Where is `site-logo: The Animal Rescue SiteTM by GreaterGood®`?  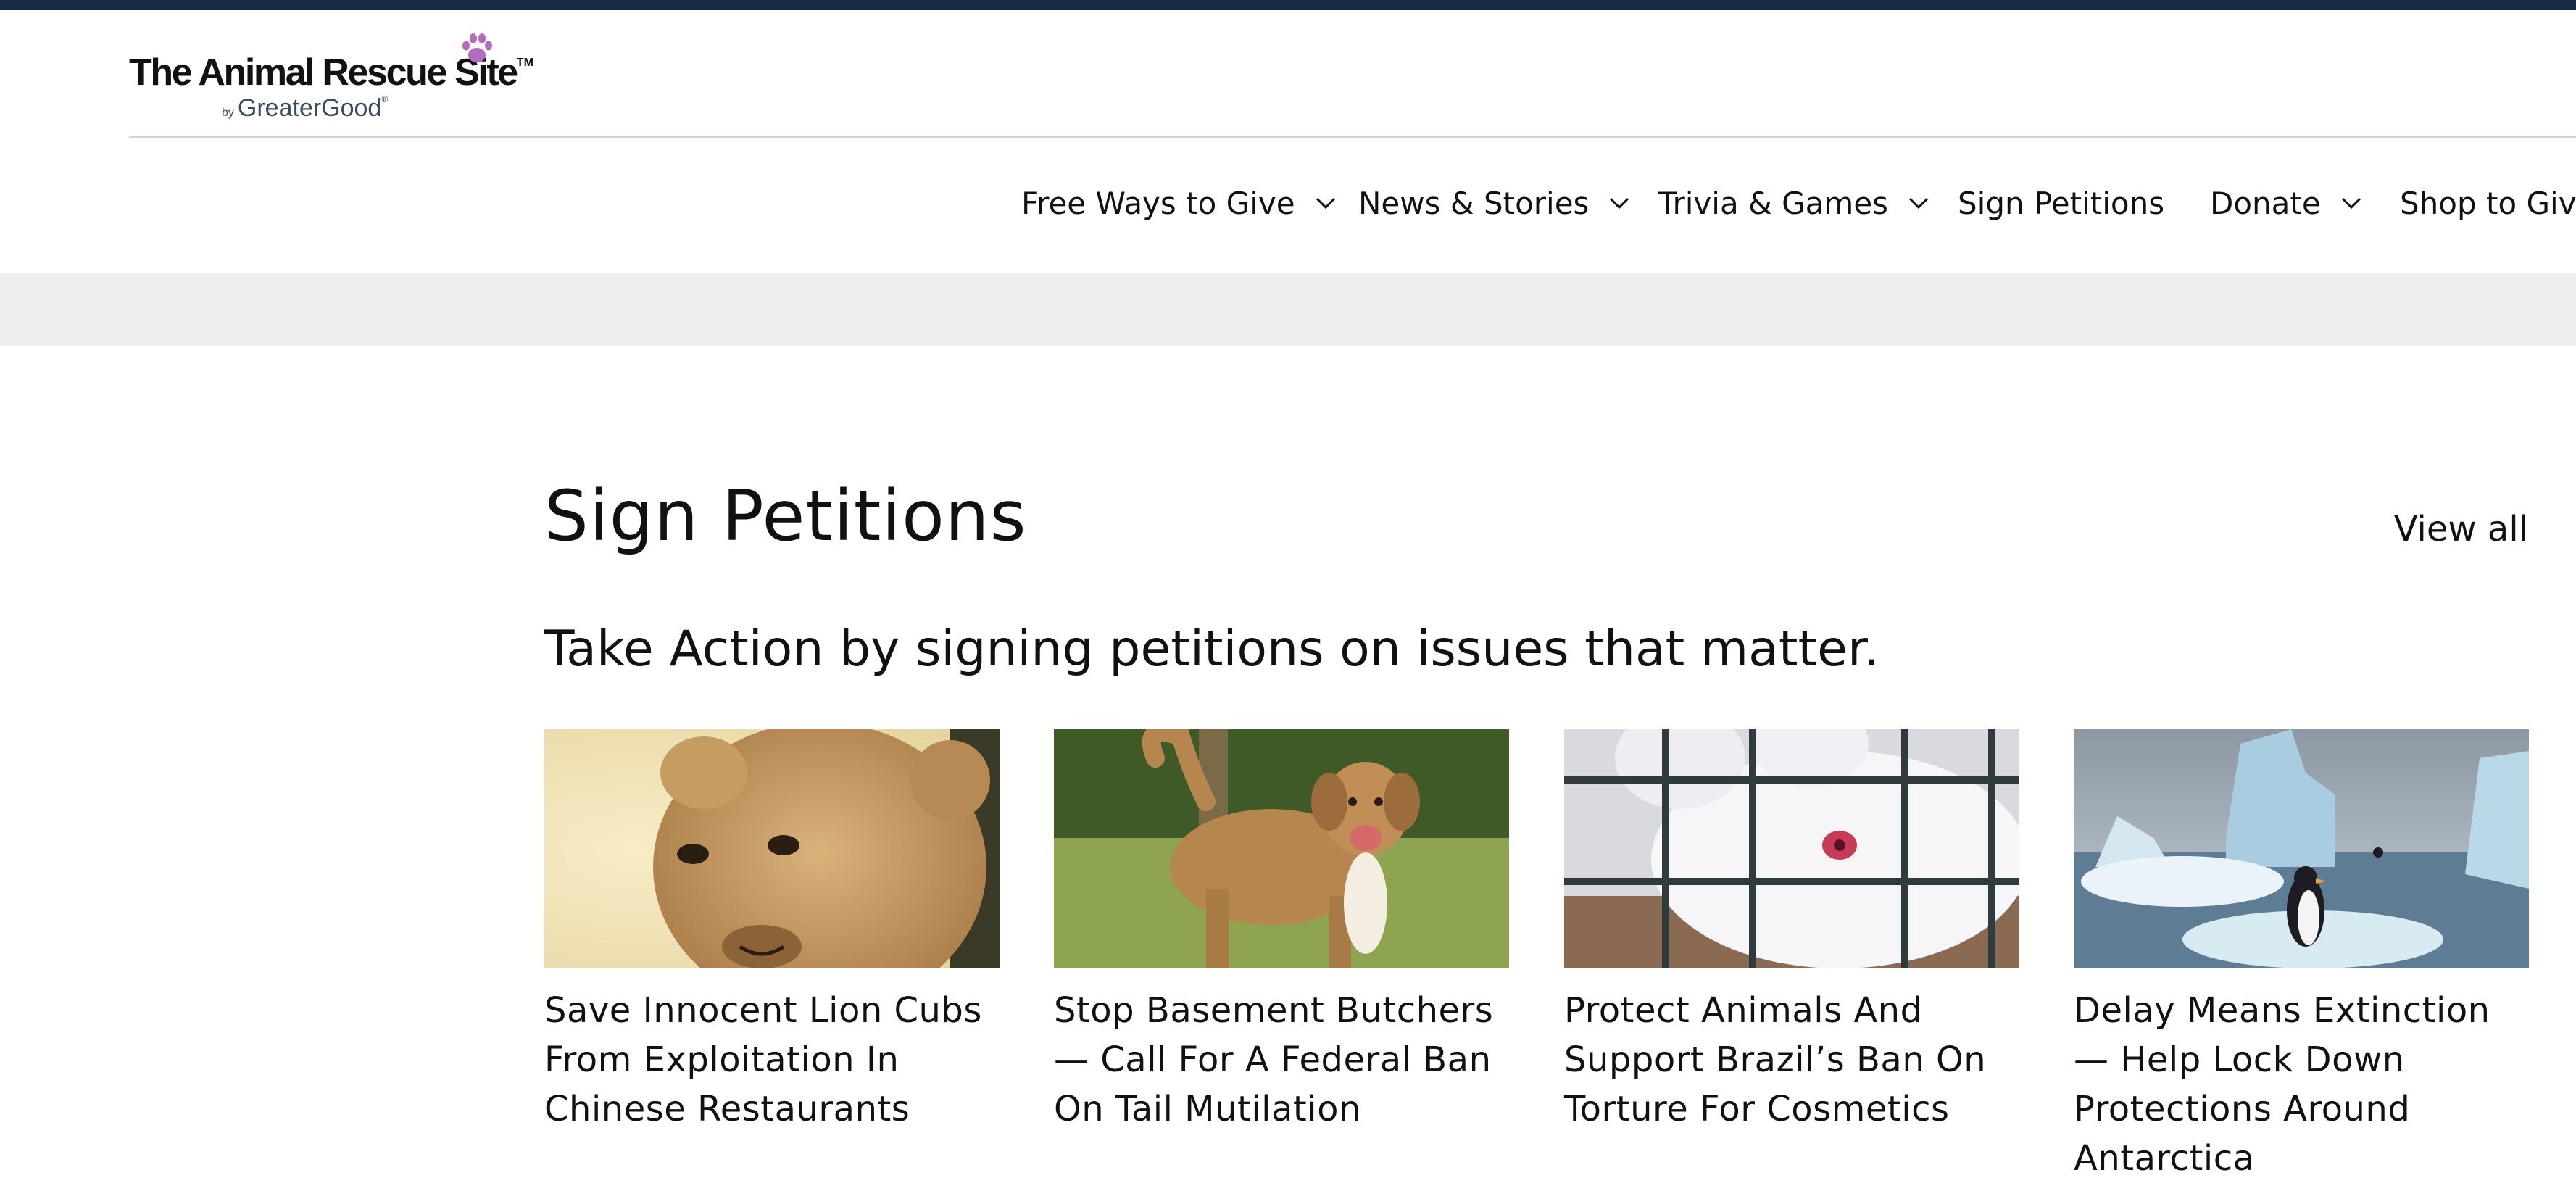 site-logo: The Animal Rescue SiteTM by GreaterGood® is located at coordinates (331, 79).